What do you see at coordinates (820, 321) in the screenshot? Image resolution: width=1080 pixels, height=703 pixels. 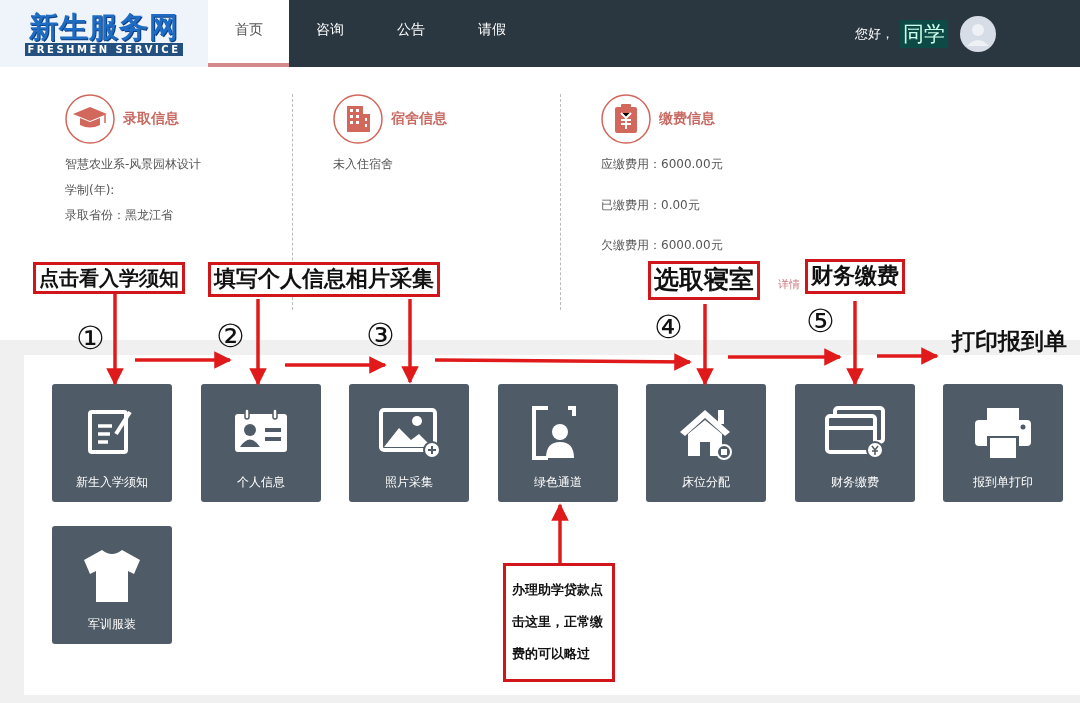 I see `step-number: ⑤` at bounding box center [820, 321].